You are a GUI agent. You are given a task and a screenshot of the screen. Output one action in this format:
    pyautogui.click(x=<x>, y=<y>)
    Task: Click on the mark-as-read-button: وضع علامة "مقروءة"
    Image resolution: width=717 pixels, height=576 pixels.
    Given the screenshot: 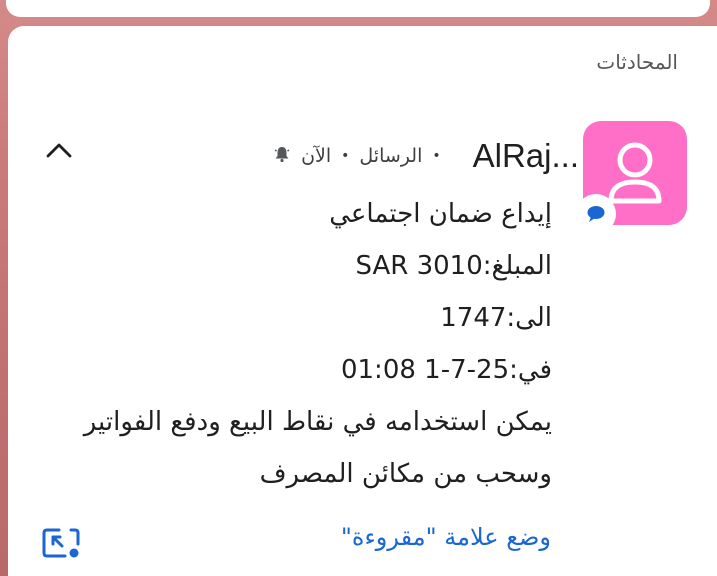 What is the action you would take?
    pyautogui.click(x=446, y=537)
    